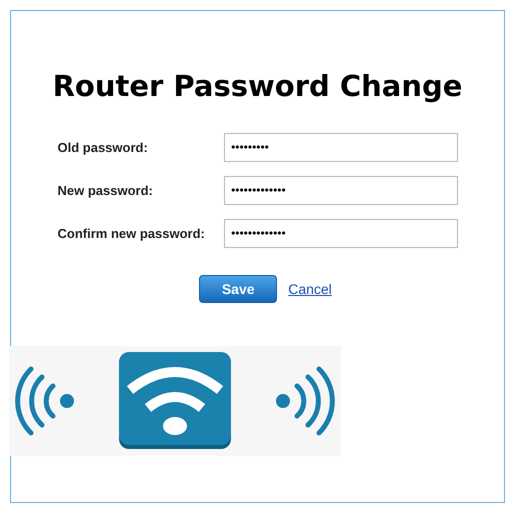 The image size is (512, 512). Describe the element at coordinates (132, 233) in the screenshot. I see `field-label: Confirm new password:` at that location.